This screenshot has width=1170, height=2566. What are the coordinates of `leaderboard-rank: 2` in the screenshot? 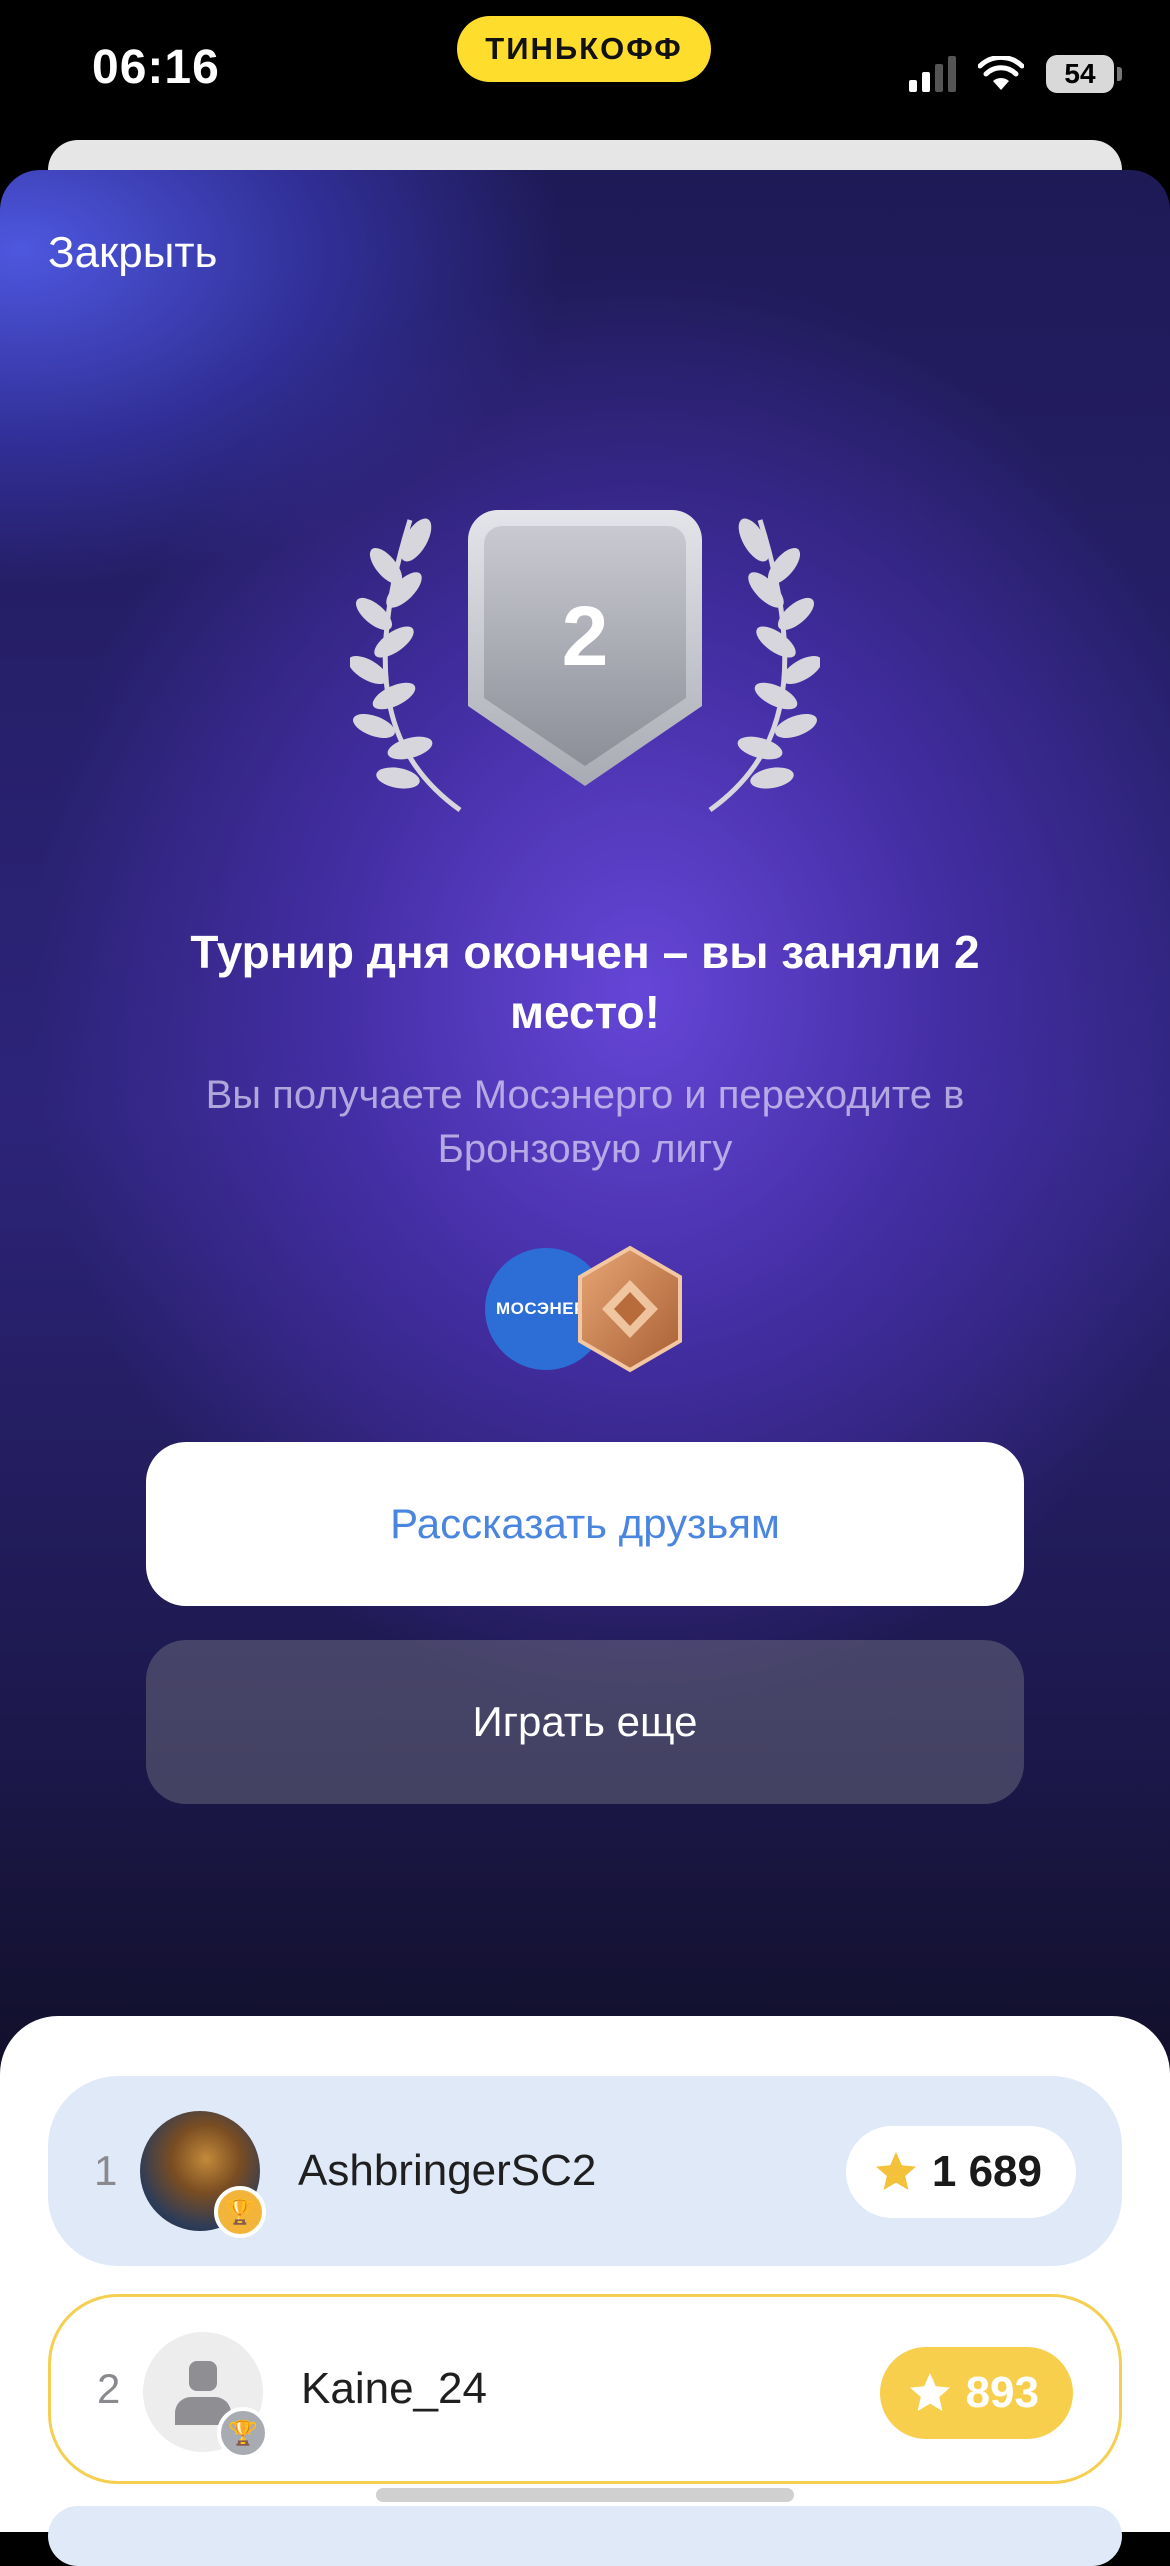 It's located at (109, 2388).